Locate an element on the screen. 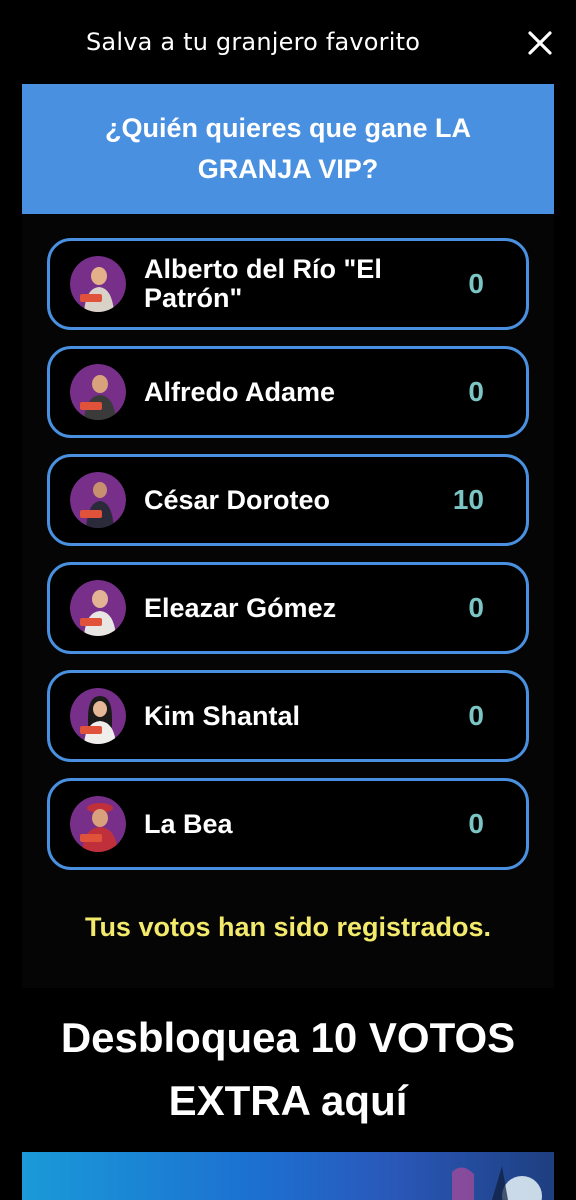  option-name: Kim Shantal is located at coordinates (222, 715).